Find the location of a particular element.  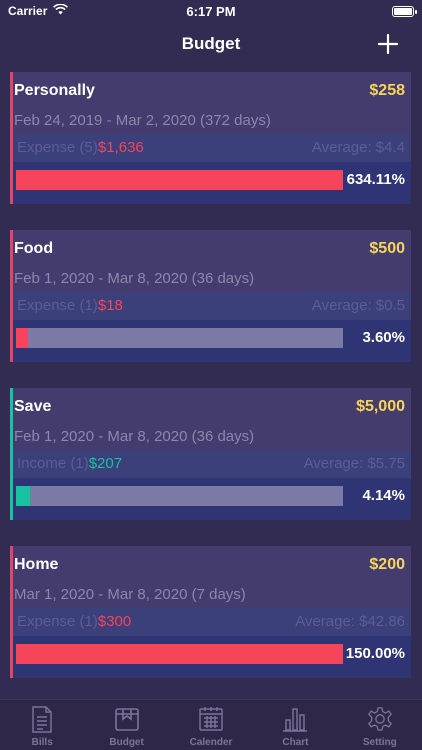

plus-icon is located at coordinates (388, 44).